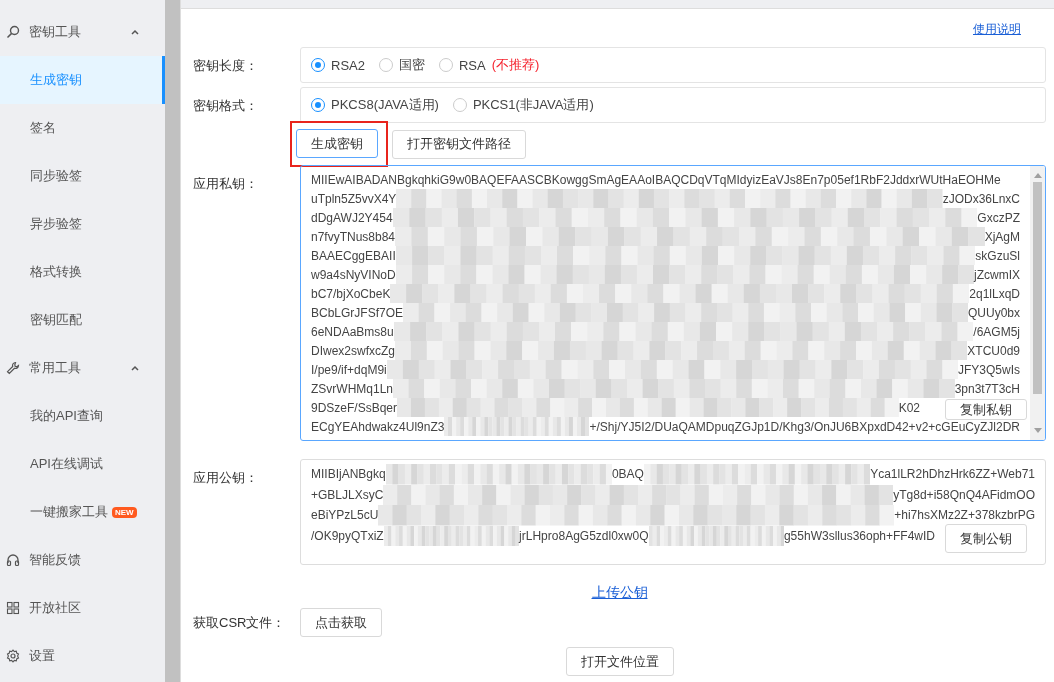  I want to click on grid-icon, so click(13, 608).